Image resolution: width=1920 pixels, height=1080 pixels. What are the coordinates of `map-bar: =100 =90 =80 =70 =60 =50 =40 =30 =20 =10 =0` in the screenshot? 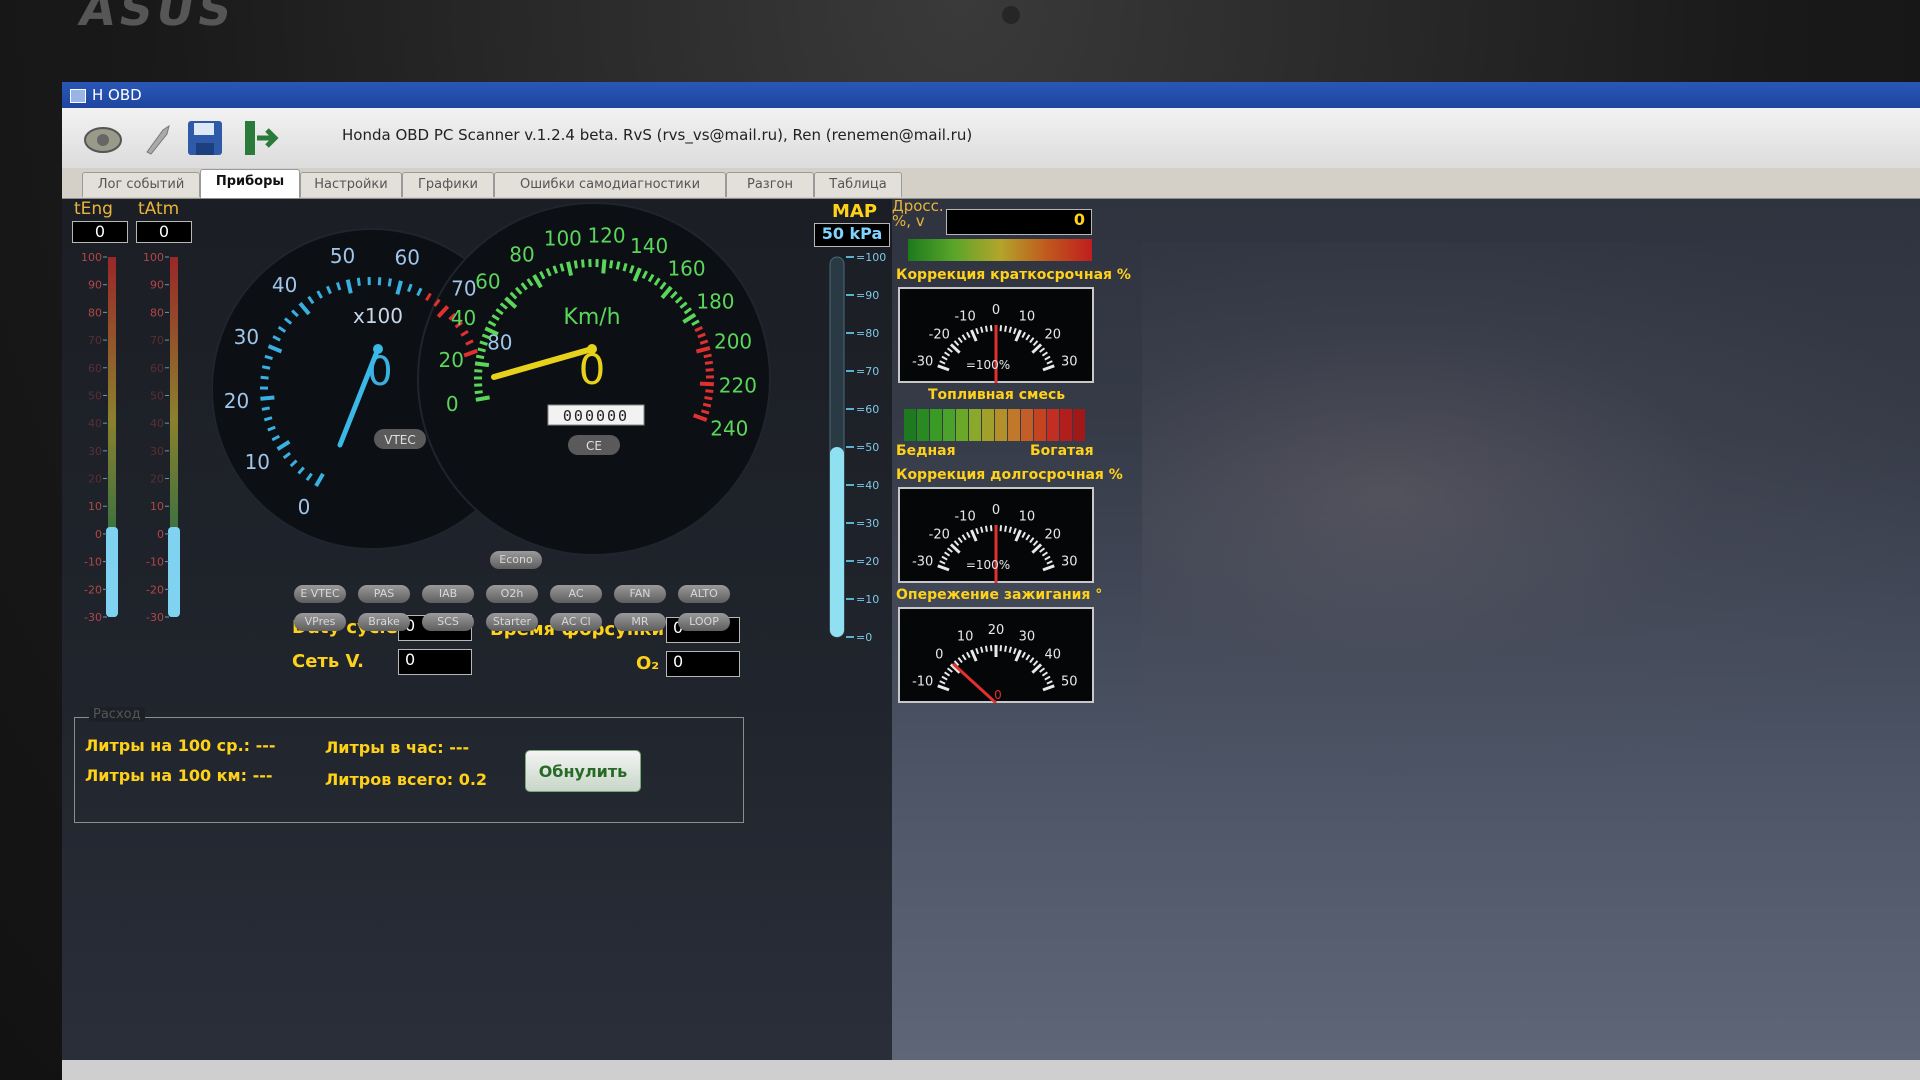 It's located at (857, 447).